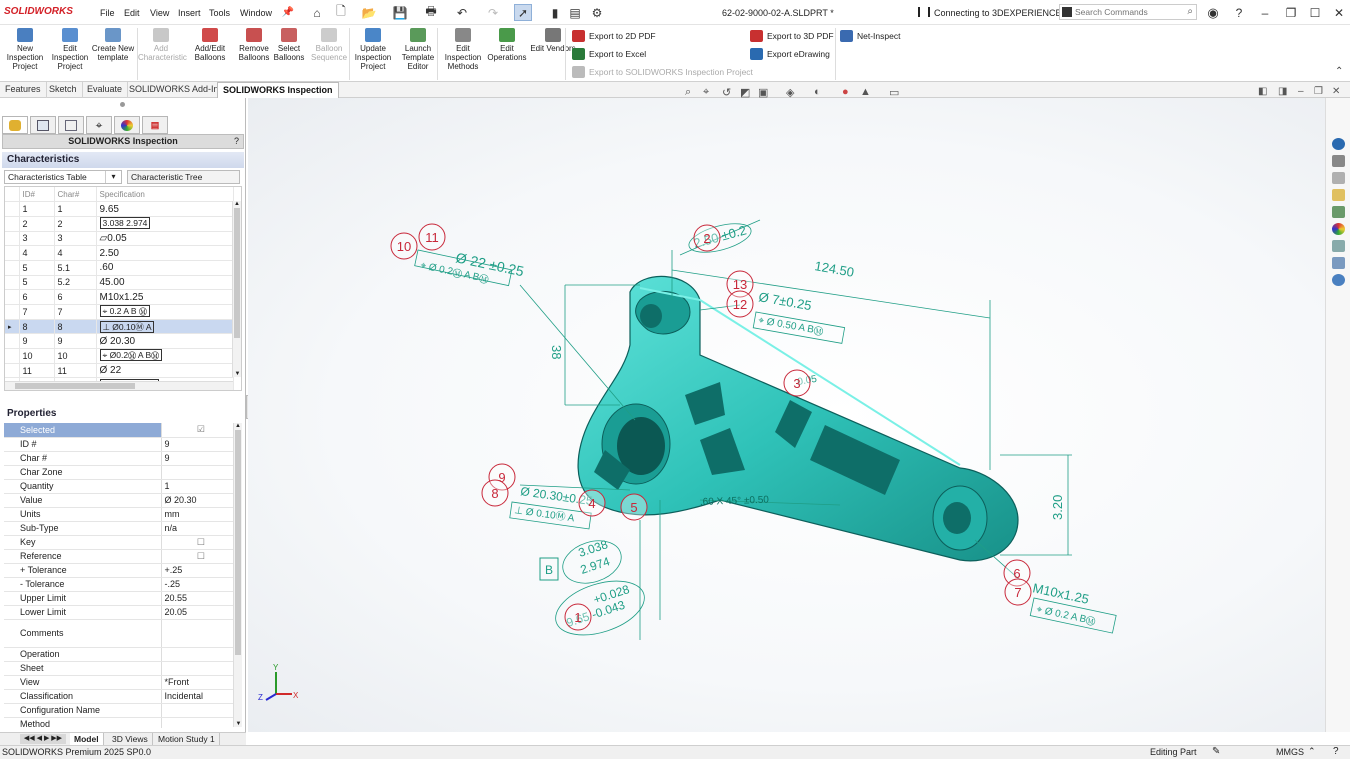 This screenshot has width=1350, height=759. Describe the element at coordinates (165, 297) in the screenshot. I see `cell-specification: M10x1.25` at that location.